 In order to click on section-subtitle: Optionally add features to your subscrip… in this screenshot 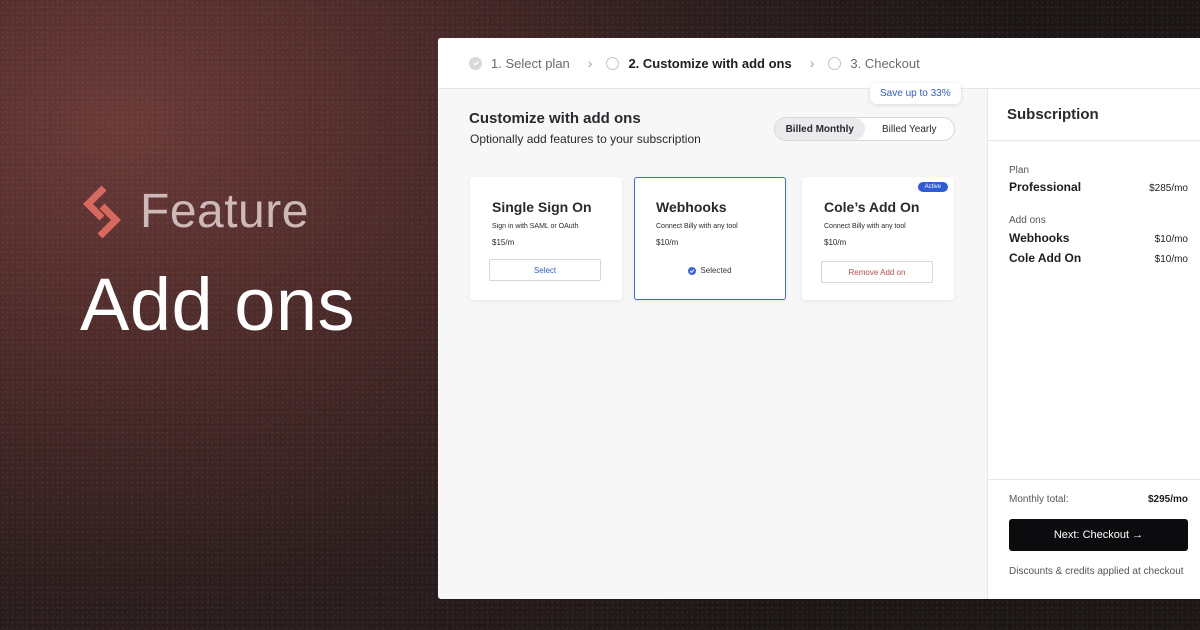, I will do `click(585, 139)`.